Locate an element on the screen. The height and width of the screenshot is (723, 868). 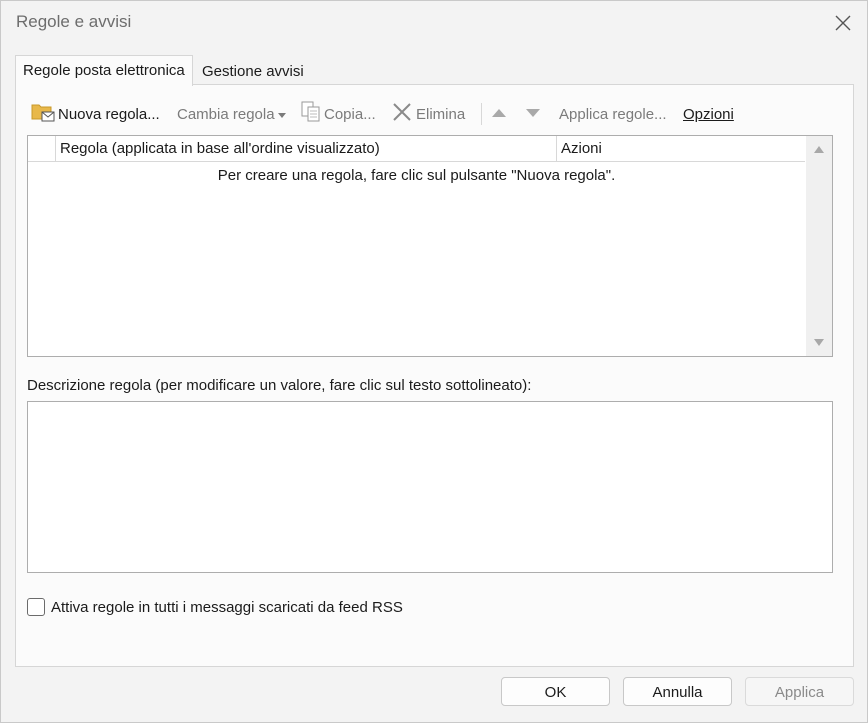
options-button: Opzioni is located at coordinates (708, 114).